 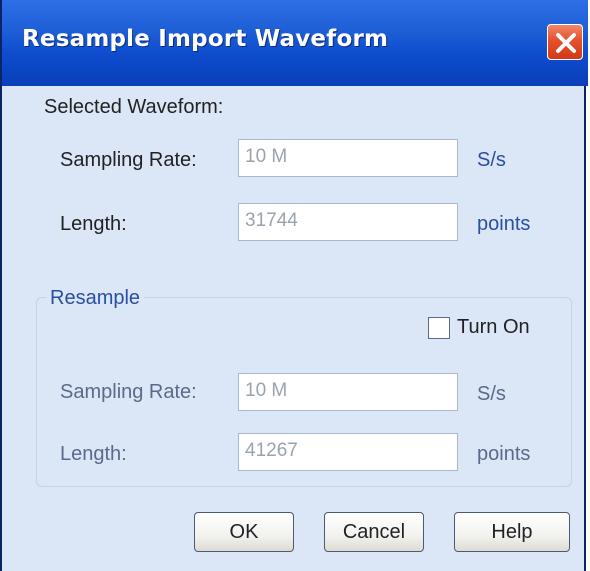 I want to click on turn-on-checkbox, so click(x=439, y=328).